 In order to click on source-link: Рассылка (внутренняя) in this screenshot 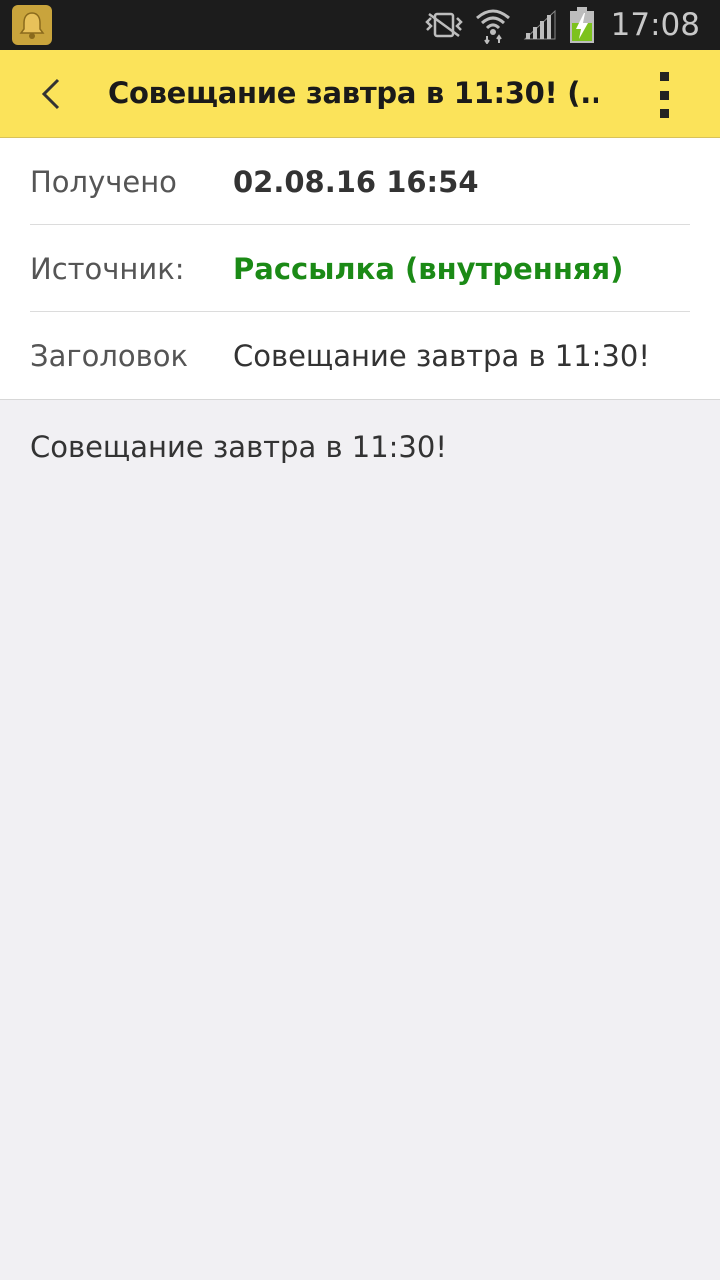, I will do `click(428, 269)`.